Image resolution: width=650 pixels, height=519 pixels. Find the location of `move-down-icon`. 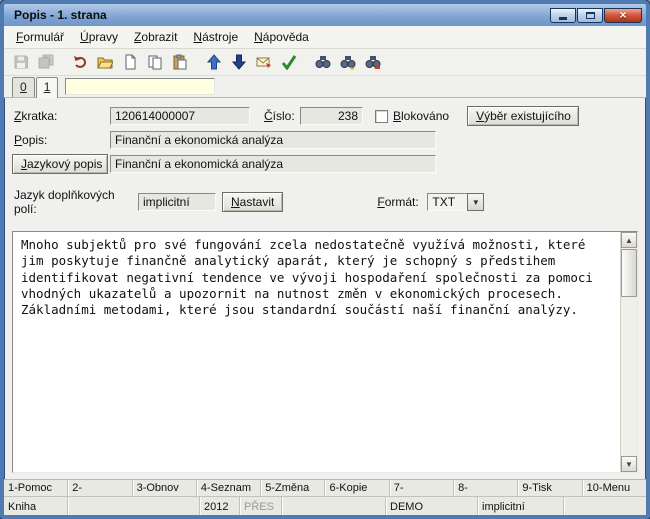

move-down-icon is located at coordinates (239, 62).